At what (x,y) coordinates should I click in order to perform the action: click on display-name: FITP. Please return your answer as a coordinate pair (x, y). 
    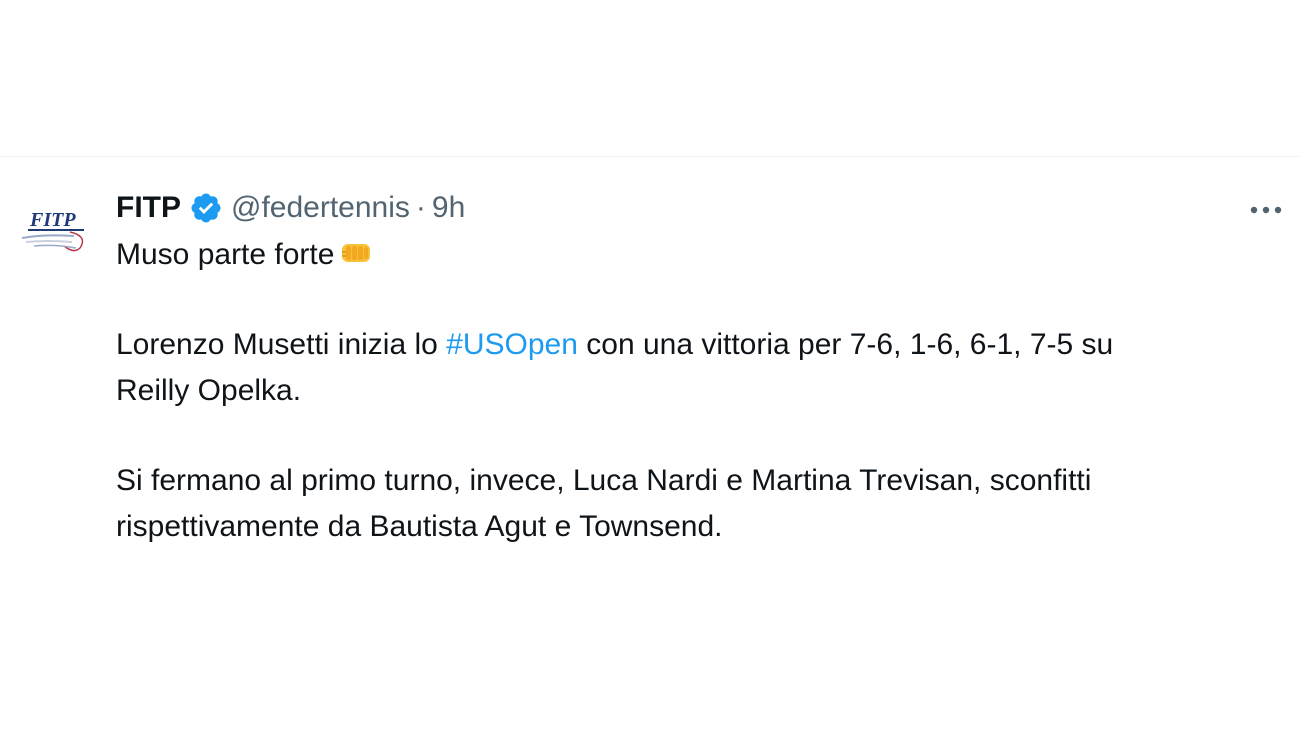
    Looking at the image, I should click on (148, 208).